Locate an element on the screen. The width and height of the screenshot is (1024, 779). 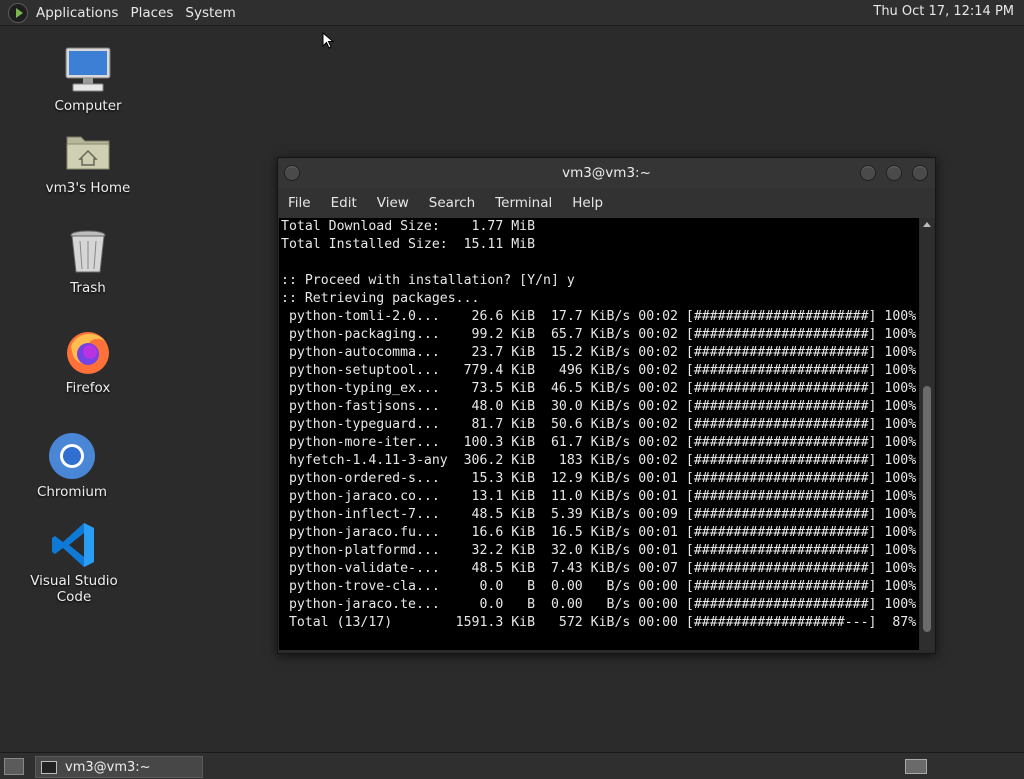
menu-applications: Applications is located at coordinates (77, 13).